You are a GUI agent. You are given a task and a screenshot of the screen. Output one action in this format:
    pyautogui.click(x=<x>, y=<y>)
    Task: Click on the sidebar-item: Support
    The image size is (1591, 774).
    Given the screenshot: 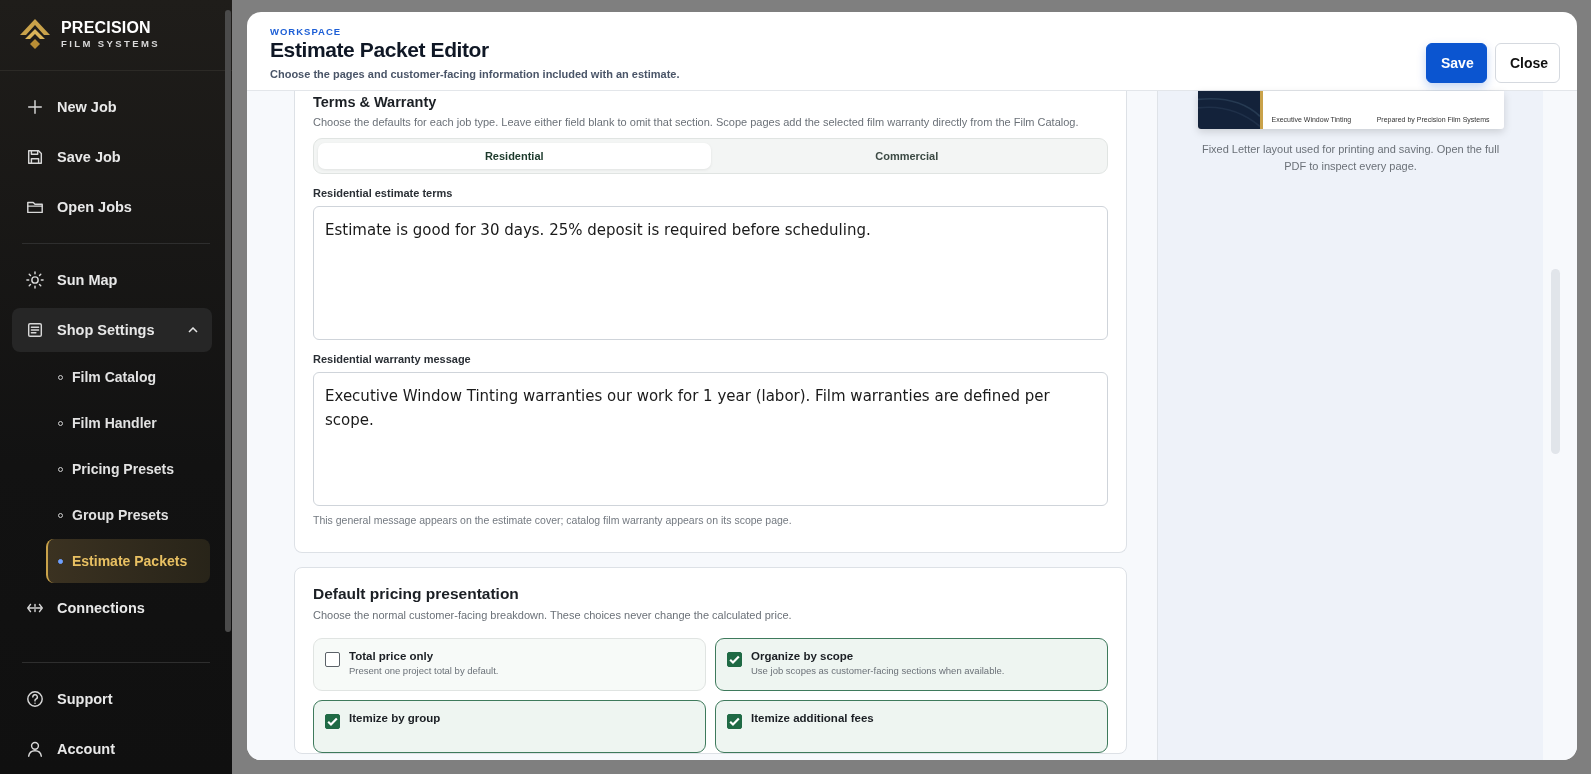 What is the action you would take?
    pyautogui.click(x=112, y=699)
    